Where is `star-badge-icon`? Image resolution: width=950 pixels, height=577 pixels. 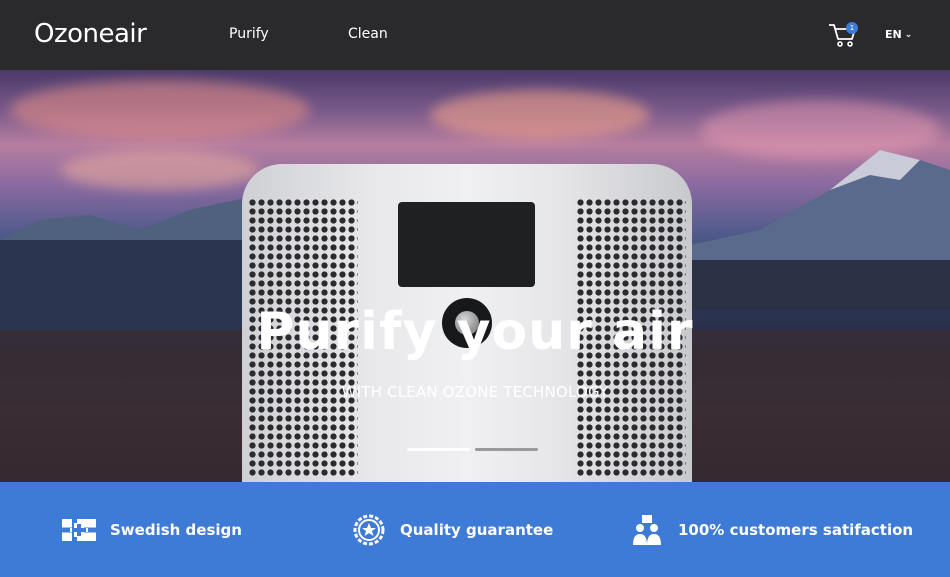 star-badge-icon is located at coordinates (369, 530).